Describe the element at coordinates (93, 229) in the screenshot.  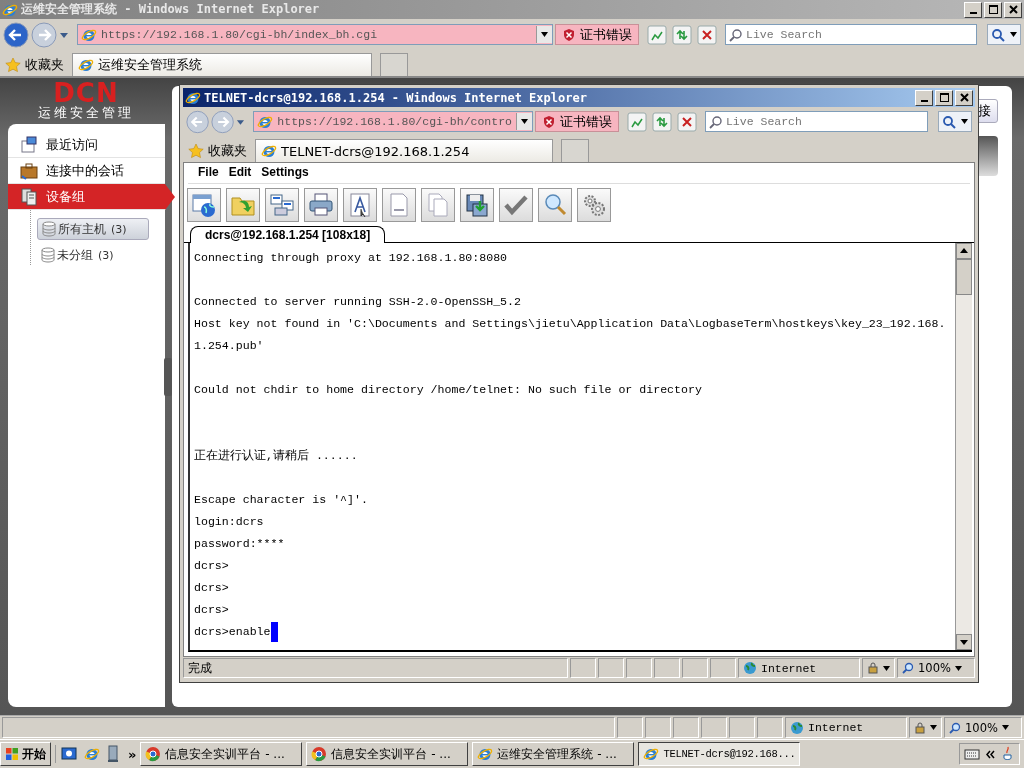
I see `tree-item: 所有主机 (3)` at that location.